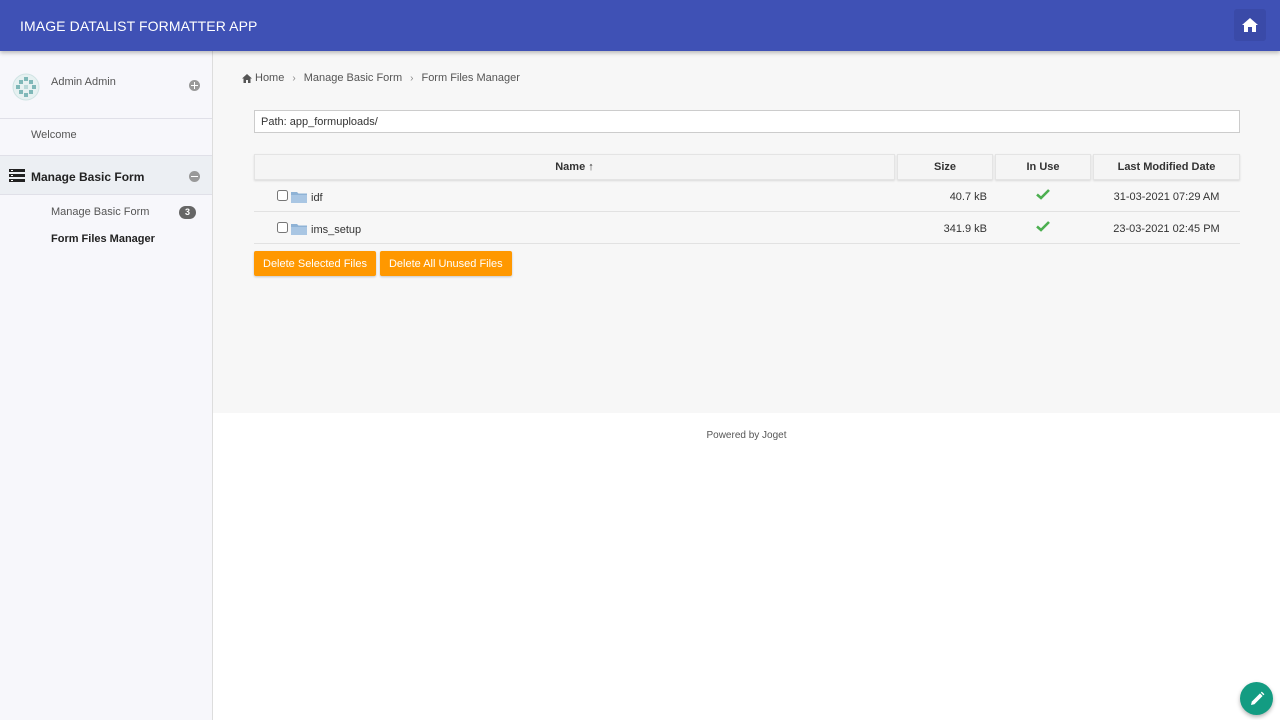  Describe the element at coordinates (17, 175) in the screenshot. I see `list-icon` at that location.